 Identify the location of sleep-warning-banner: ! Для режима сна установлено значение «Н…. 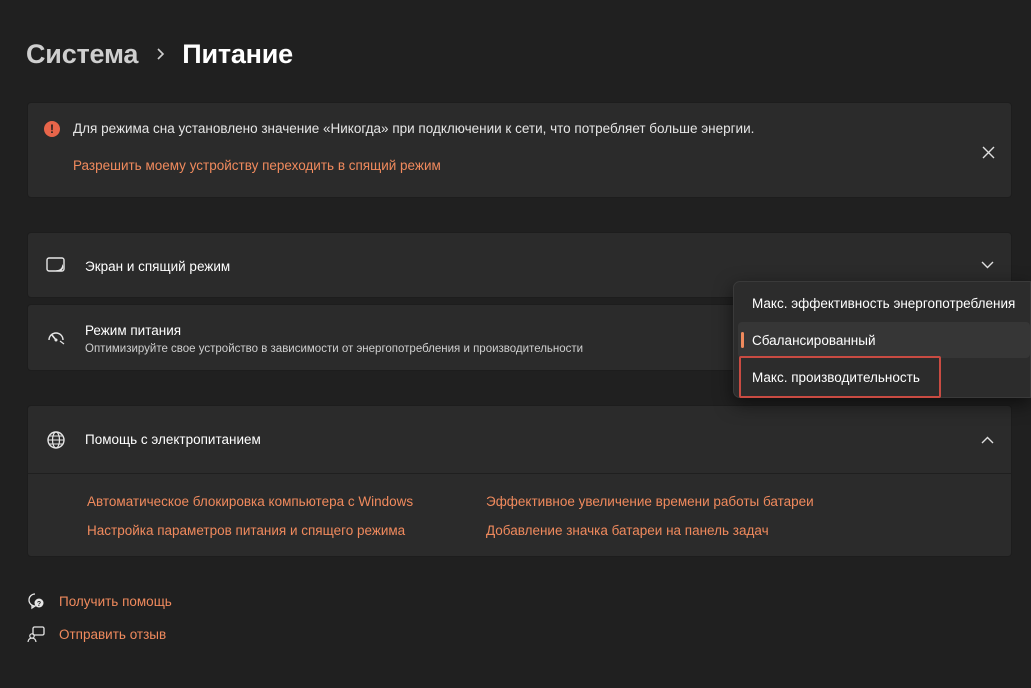
(519, 150).